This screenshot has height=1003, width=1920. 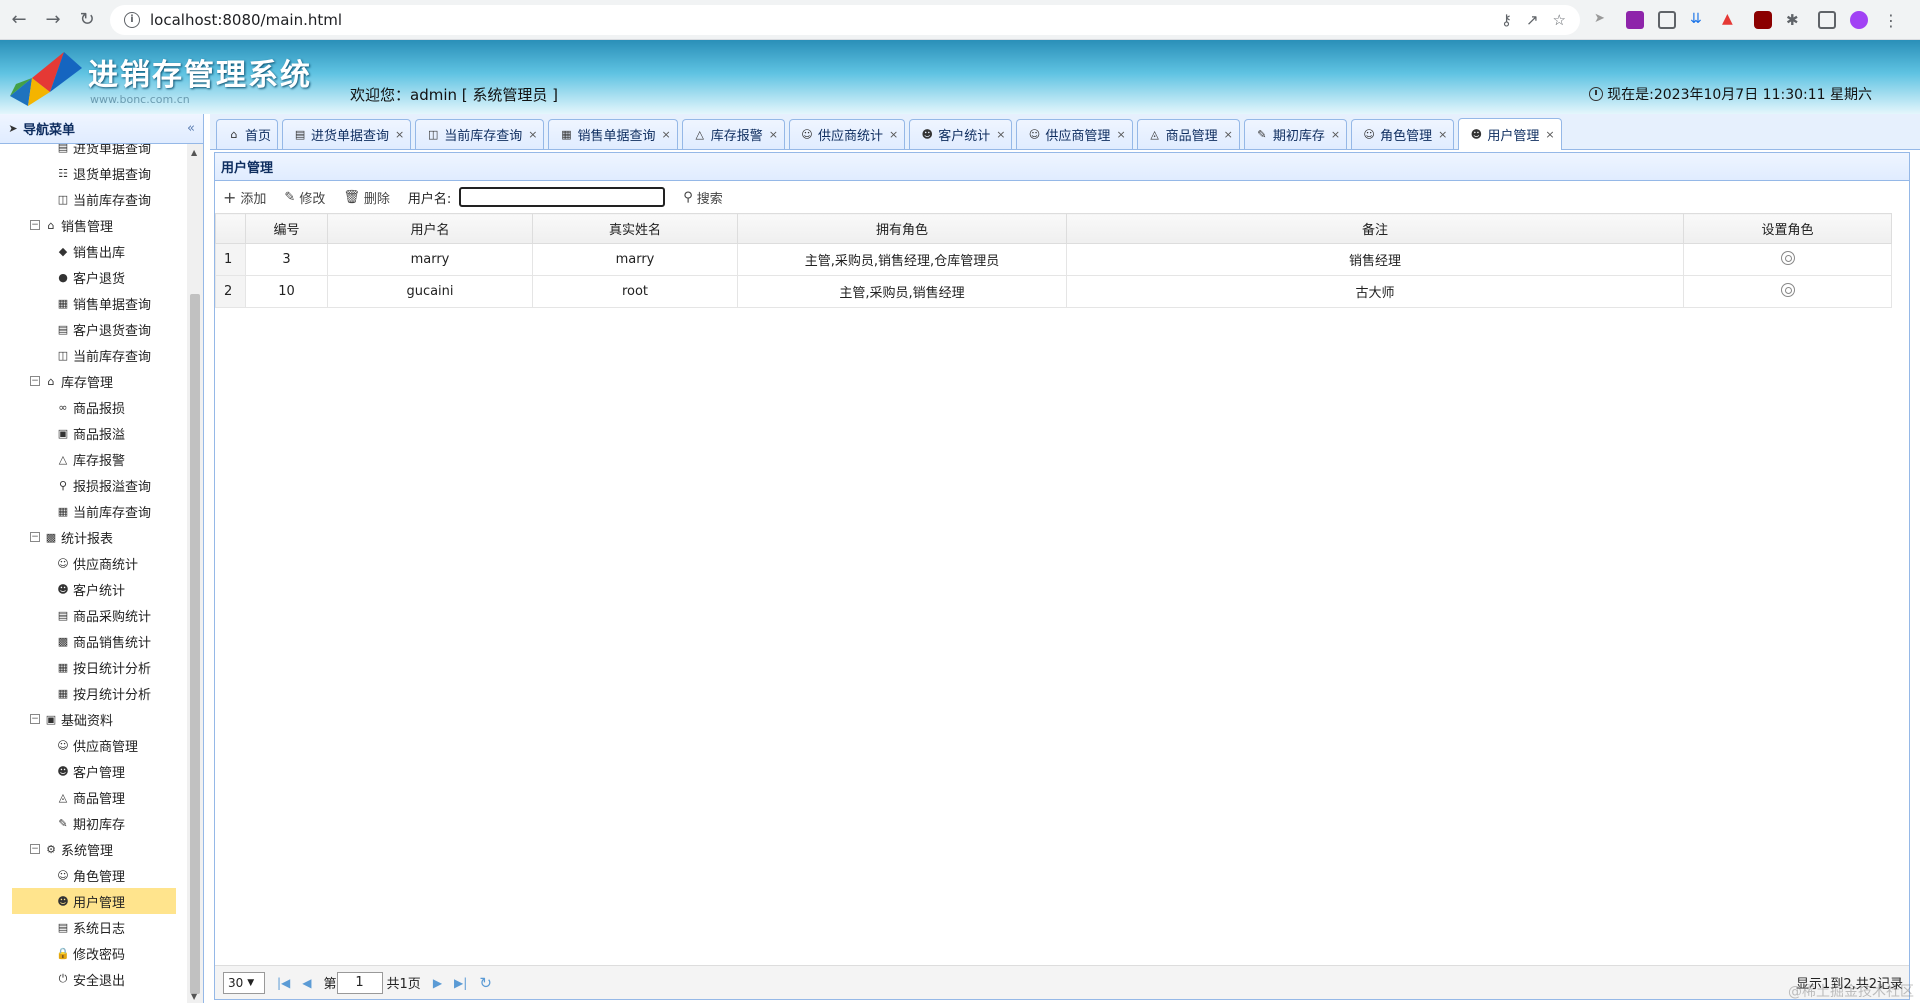 What do you see at coordinates (94, 381) in the screenshot?
I see `nav-group: − ⌂ 库存管理` at bounding box center [94, 381].